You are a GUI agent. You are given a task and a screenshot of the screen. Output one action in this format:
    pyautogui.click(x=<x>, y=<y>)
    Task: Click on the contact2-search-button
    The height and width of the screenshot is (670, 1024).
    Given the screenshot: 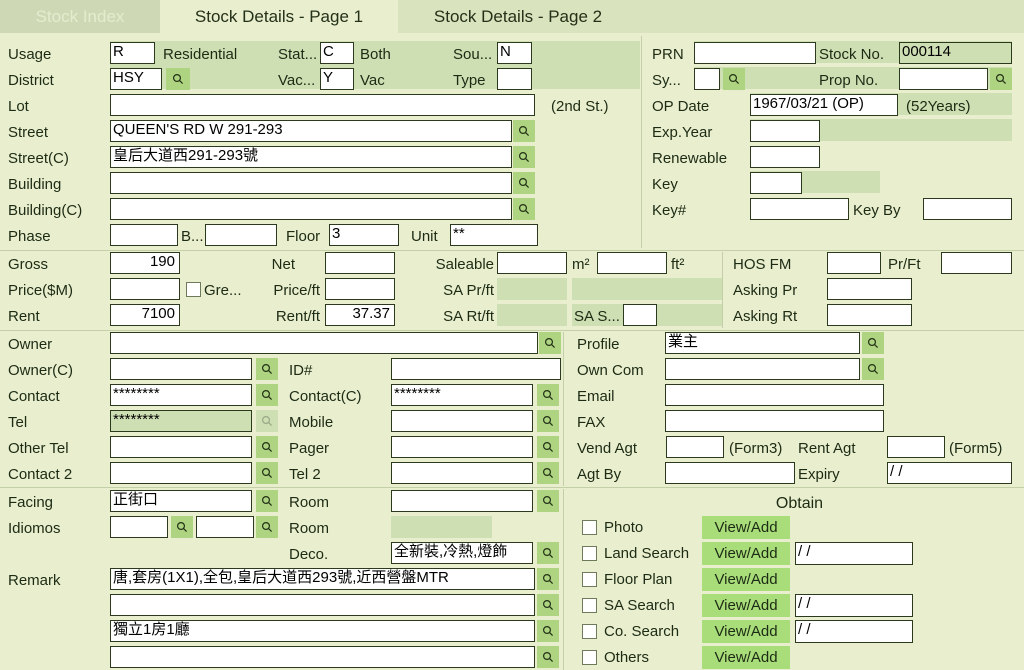 What is the action you would take?
    pyautogui.click(x=267, y=473)
    